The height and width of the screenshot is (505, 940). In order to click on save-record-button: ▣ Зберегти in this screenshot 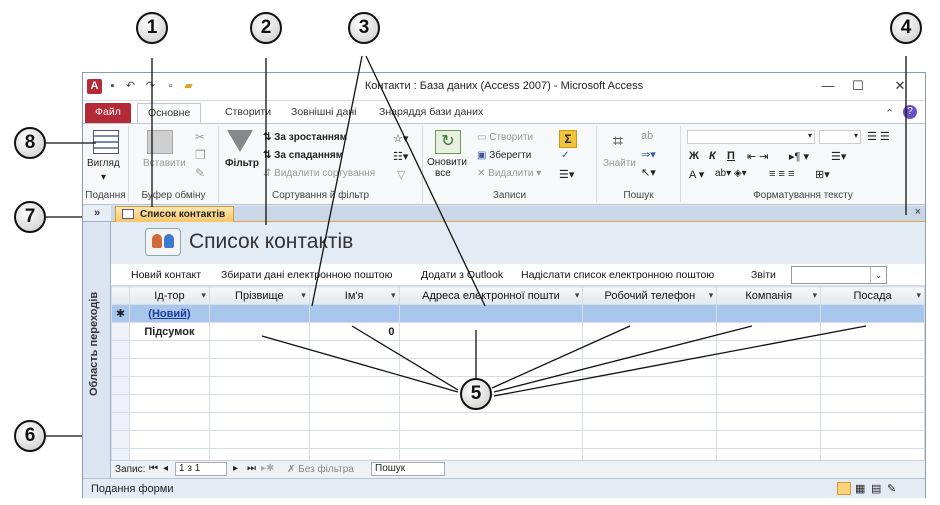, I will do `click(504, 155)`.